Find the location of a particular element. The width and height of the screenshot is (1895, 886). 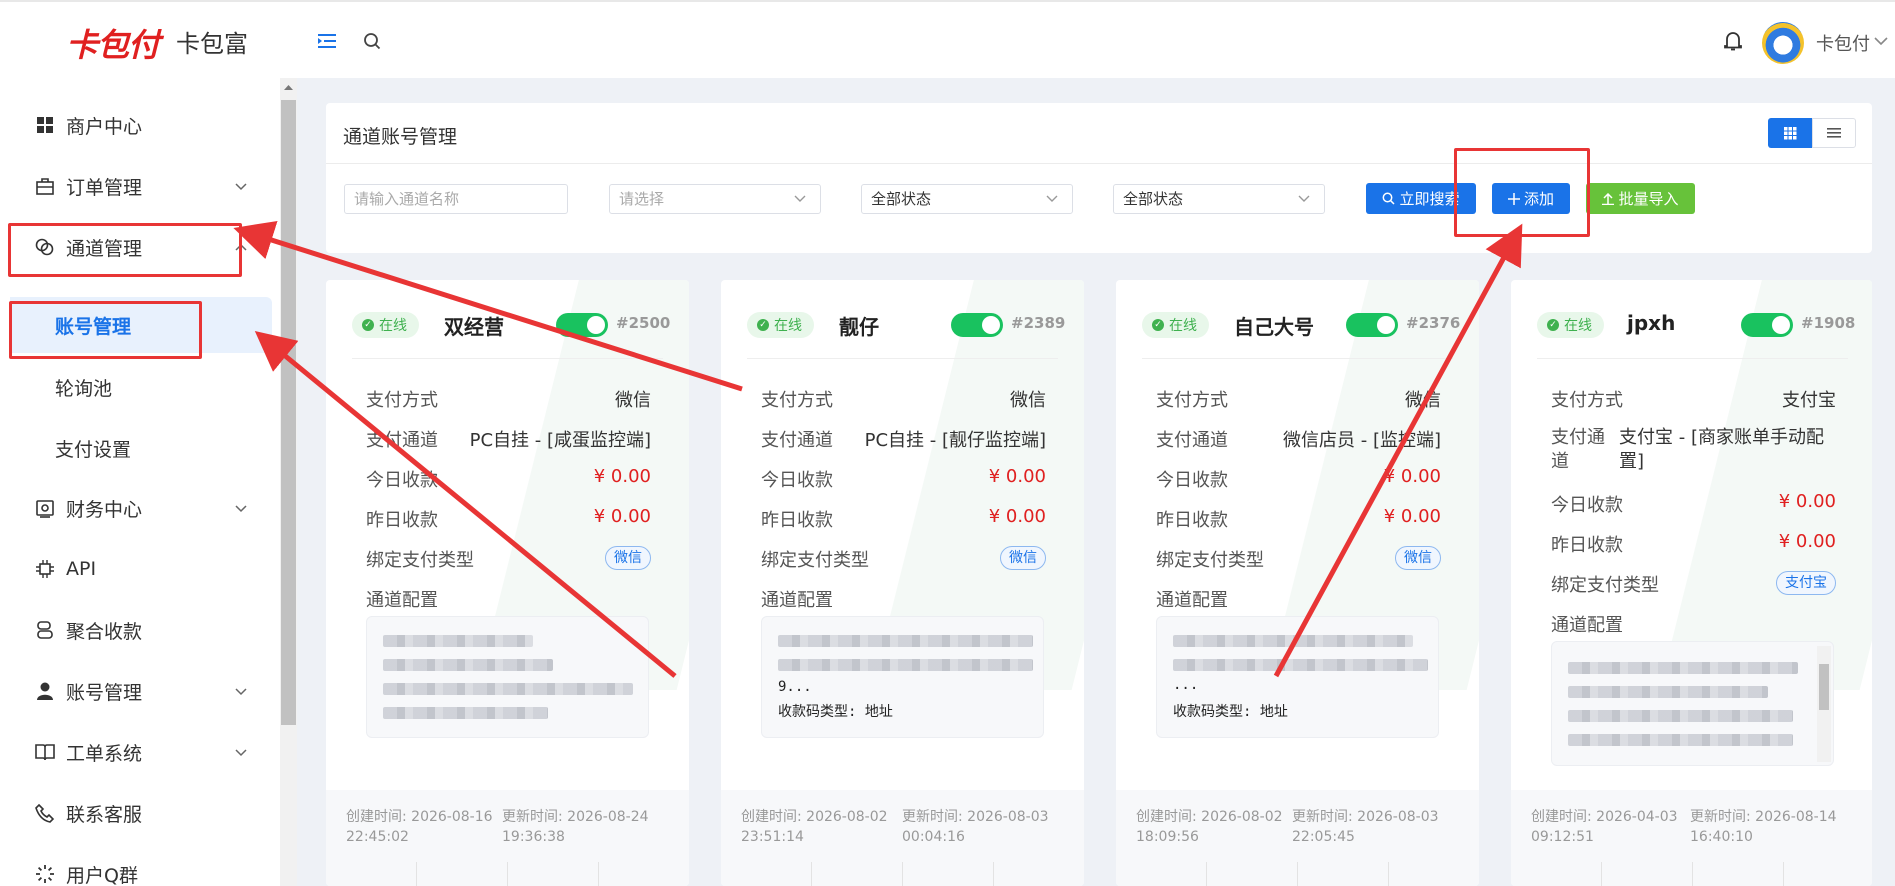

arrow-to-account-submenu is located at coordinates (465, 504).